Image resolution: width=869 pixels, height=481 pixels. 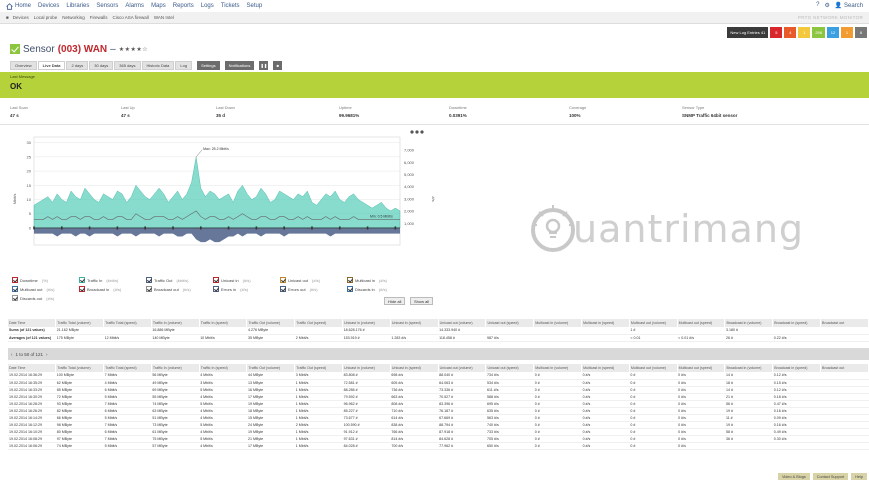 What do you see at coordinates (168, 289) in the screenshot?
I see `legend-item: Broadcast out (#/s)` at bounding box center [168, 289].